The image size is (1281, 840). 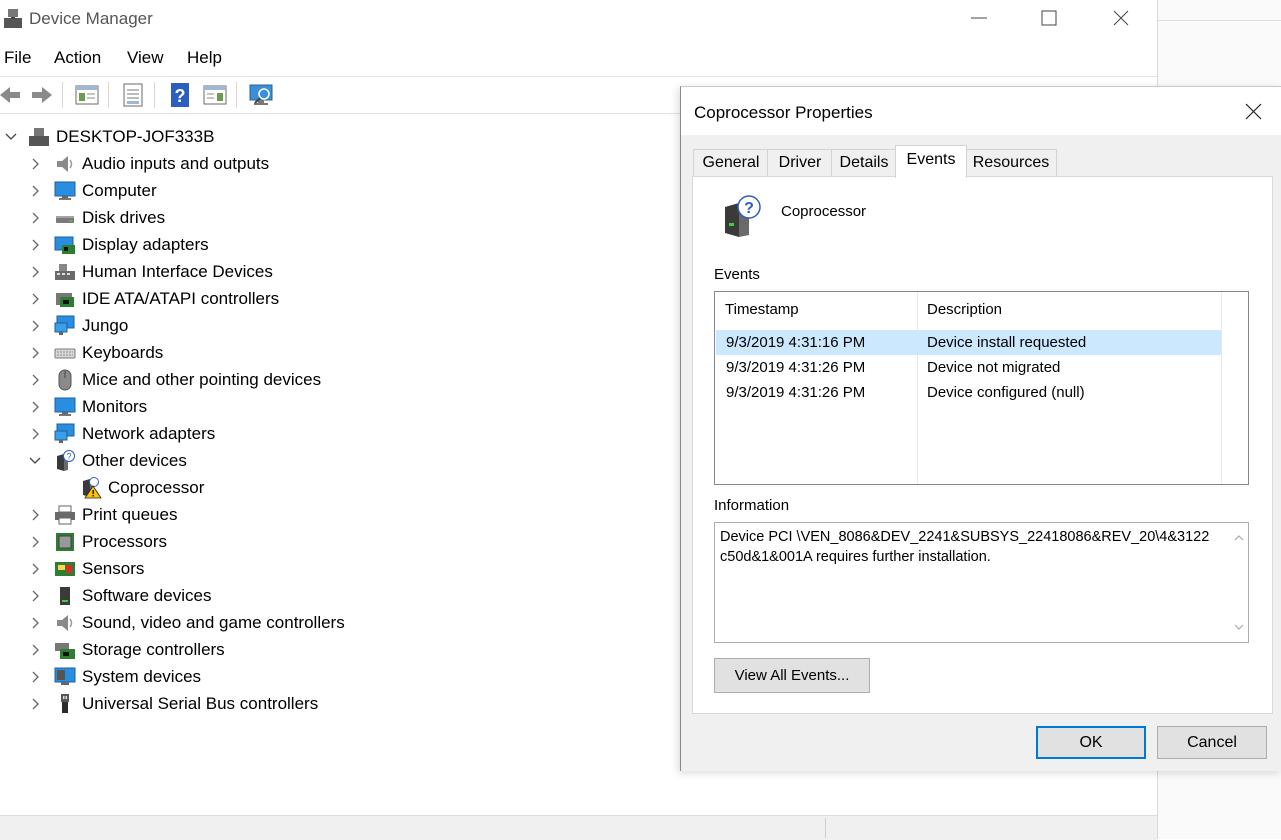 I want to click on show-hide-tree-icon, so click(x=87, y=95).